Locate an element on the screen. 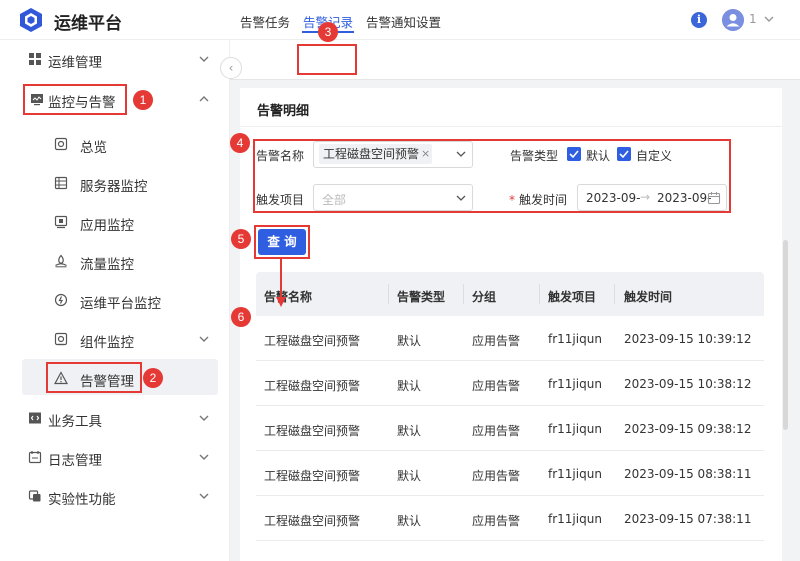 Image resolution: width=800 pixels, height=561 pixels. sidebar-item-experimental: 实验性功能 is located at coordinates (115, 496).